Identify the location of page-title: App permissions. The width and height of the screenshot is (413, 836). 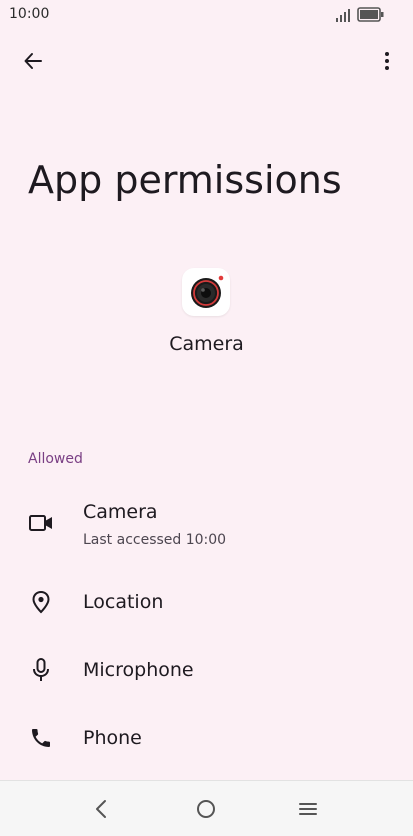
(185, 180).